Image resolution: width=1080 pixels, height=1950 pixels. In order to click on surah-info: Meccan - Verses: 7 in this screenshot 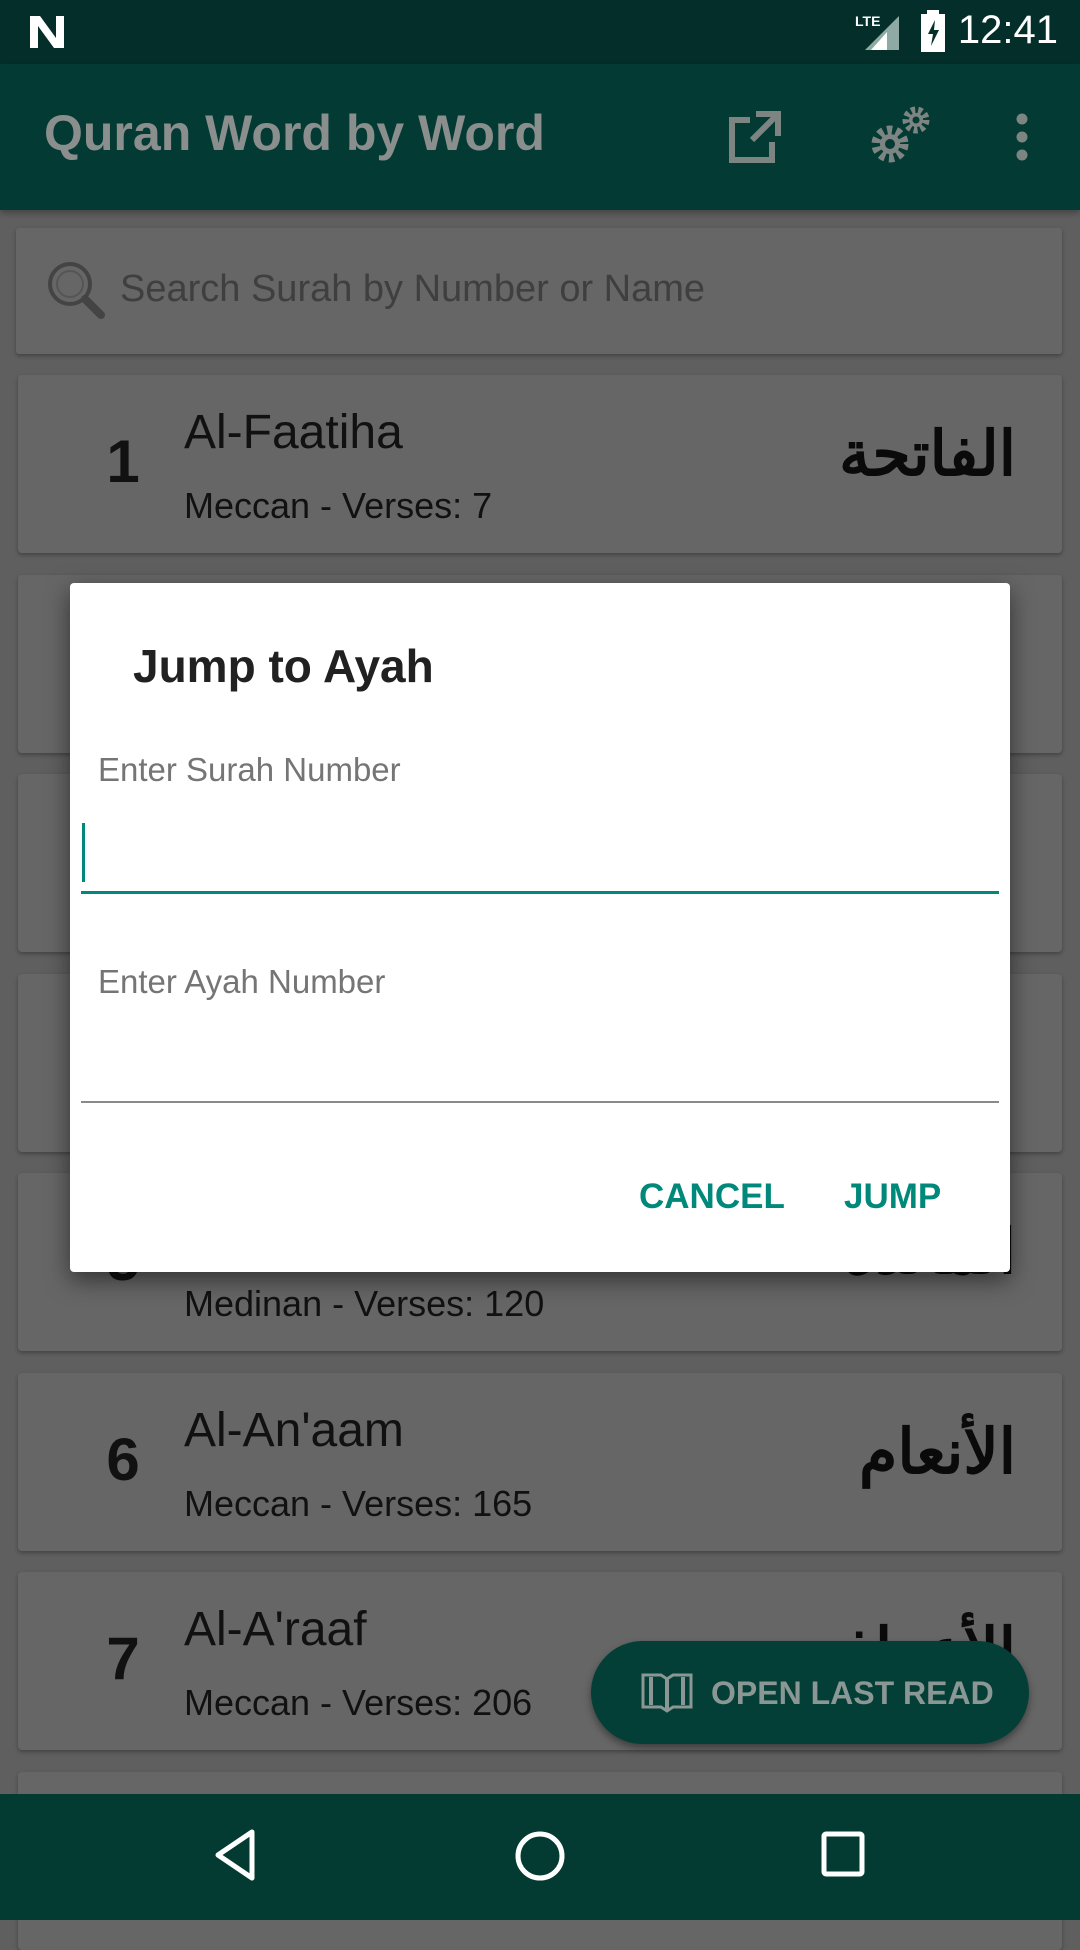, I will do `click(338, 505)`.